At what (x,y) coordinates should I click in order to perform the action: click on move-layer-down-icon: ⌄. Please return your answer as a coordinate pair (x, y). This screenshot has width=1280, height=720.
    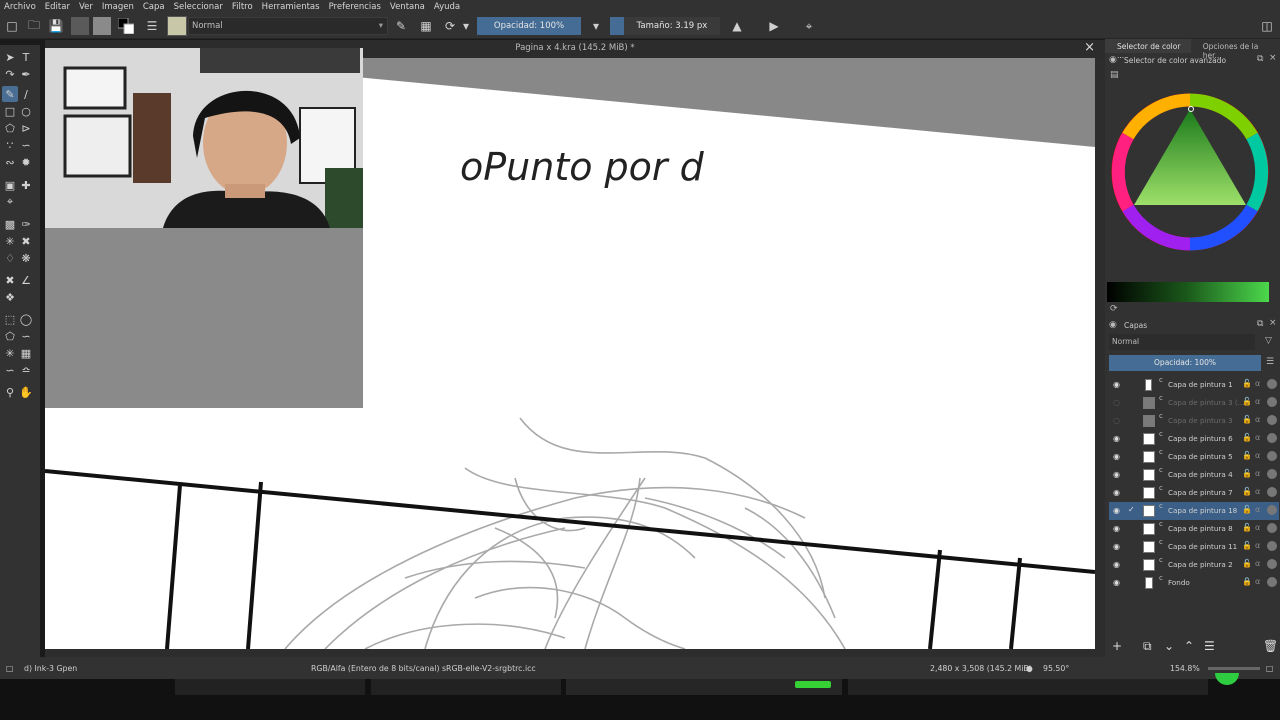
    Looking at the image, I should click on (1169, 646).